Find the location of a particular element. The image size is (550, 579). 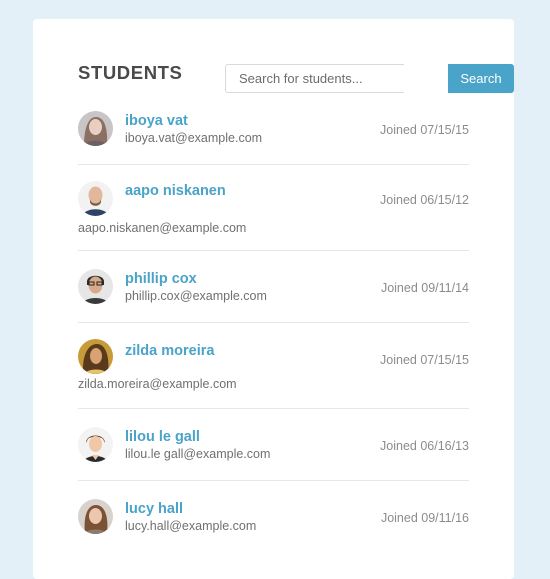

student-email: iboya.vat@example.com is located at coordinates (194, 138).